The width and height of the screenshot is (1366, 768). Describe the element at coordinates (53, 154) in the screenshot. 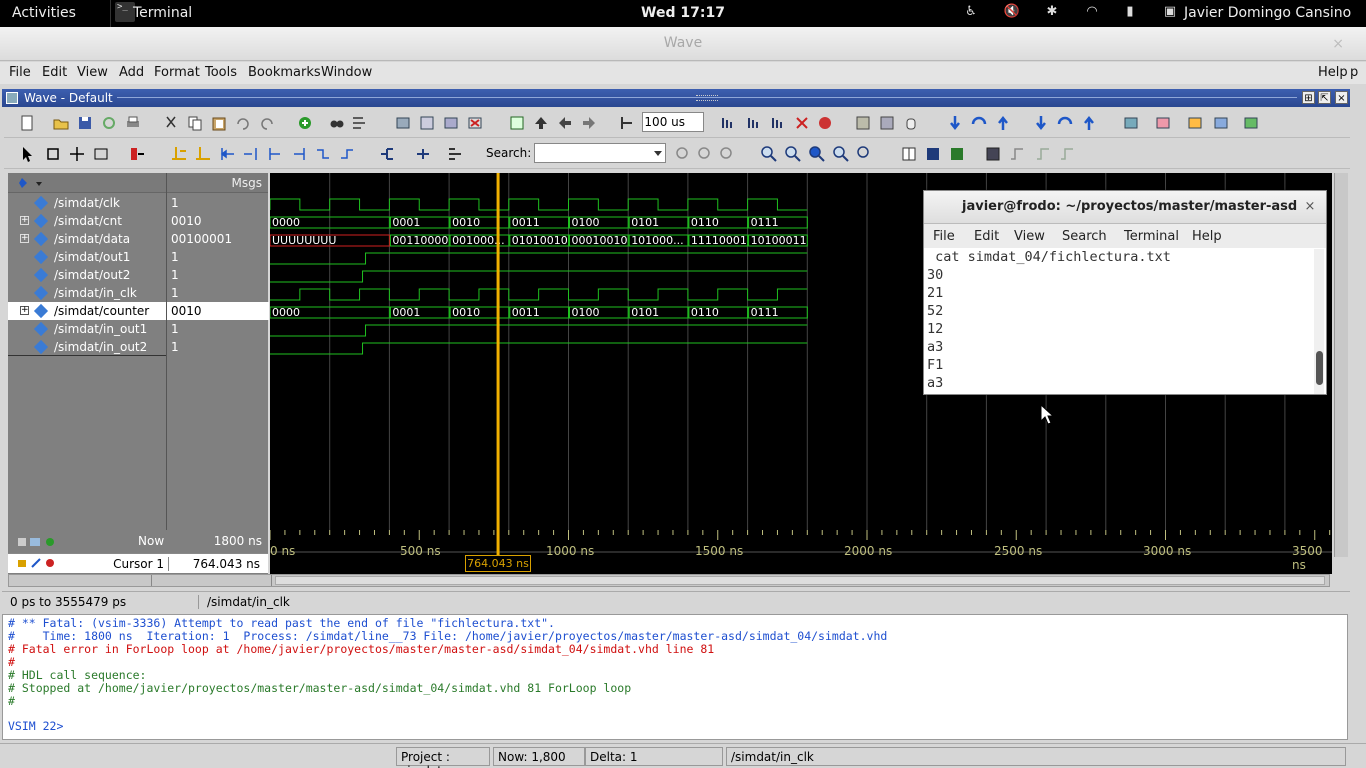

I see `zoom-mode-icon` at that location.